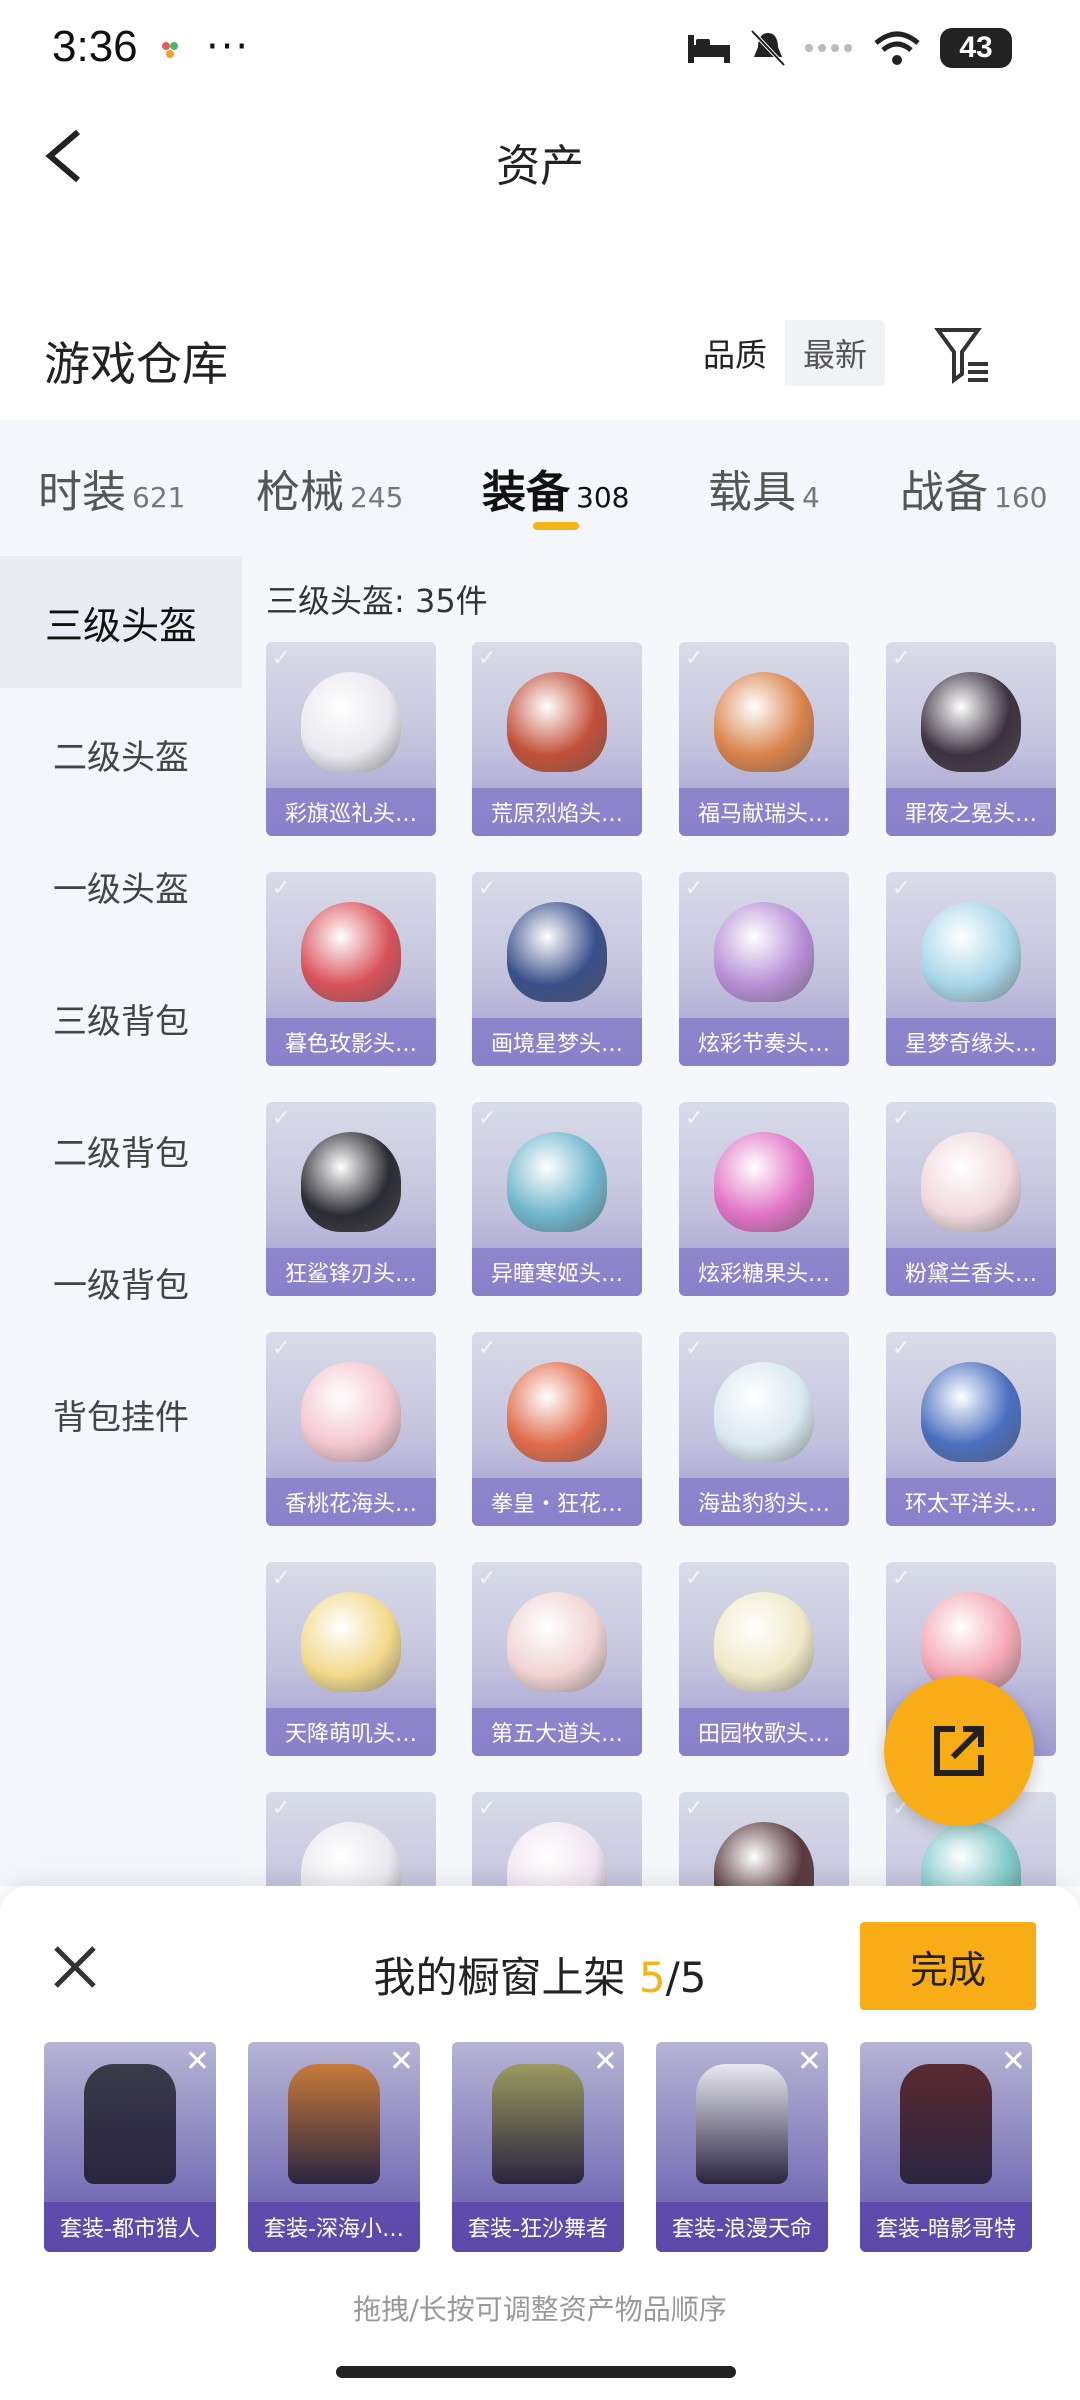 The height and width of the screenshot is (2400, 1080). What do you see at coordinates (752, 492) in the screenshot?
I see `tab-label: 载具` at bounding box center [752, 492].